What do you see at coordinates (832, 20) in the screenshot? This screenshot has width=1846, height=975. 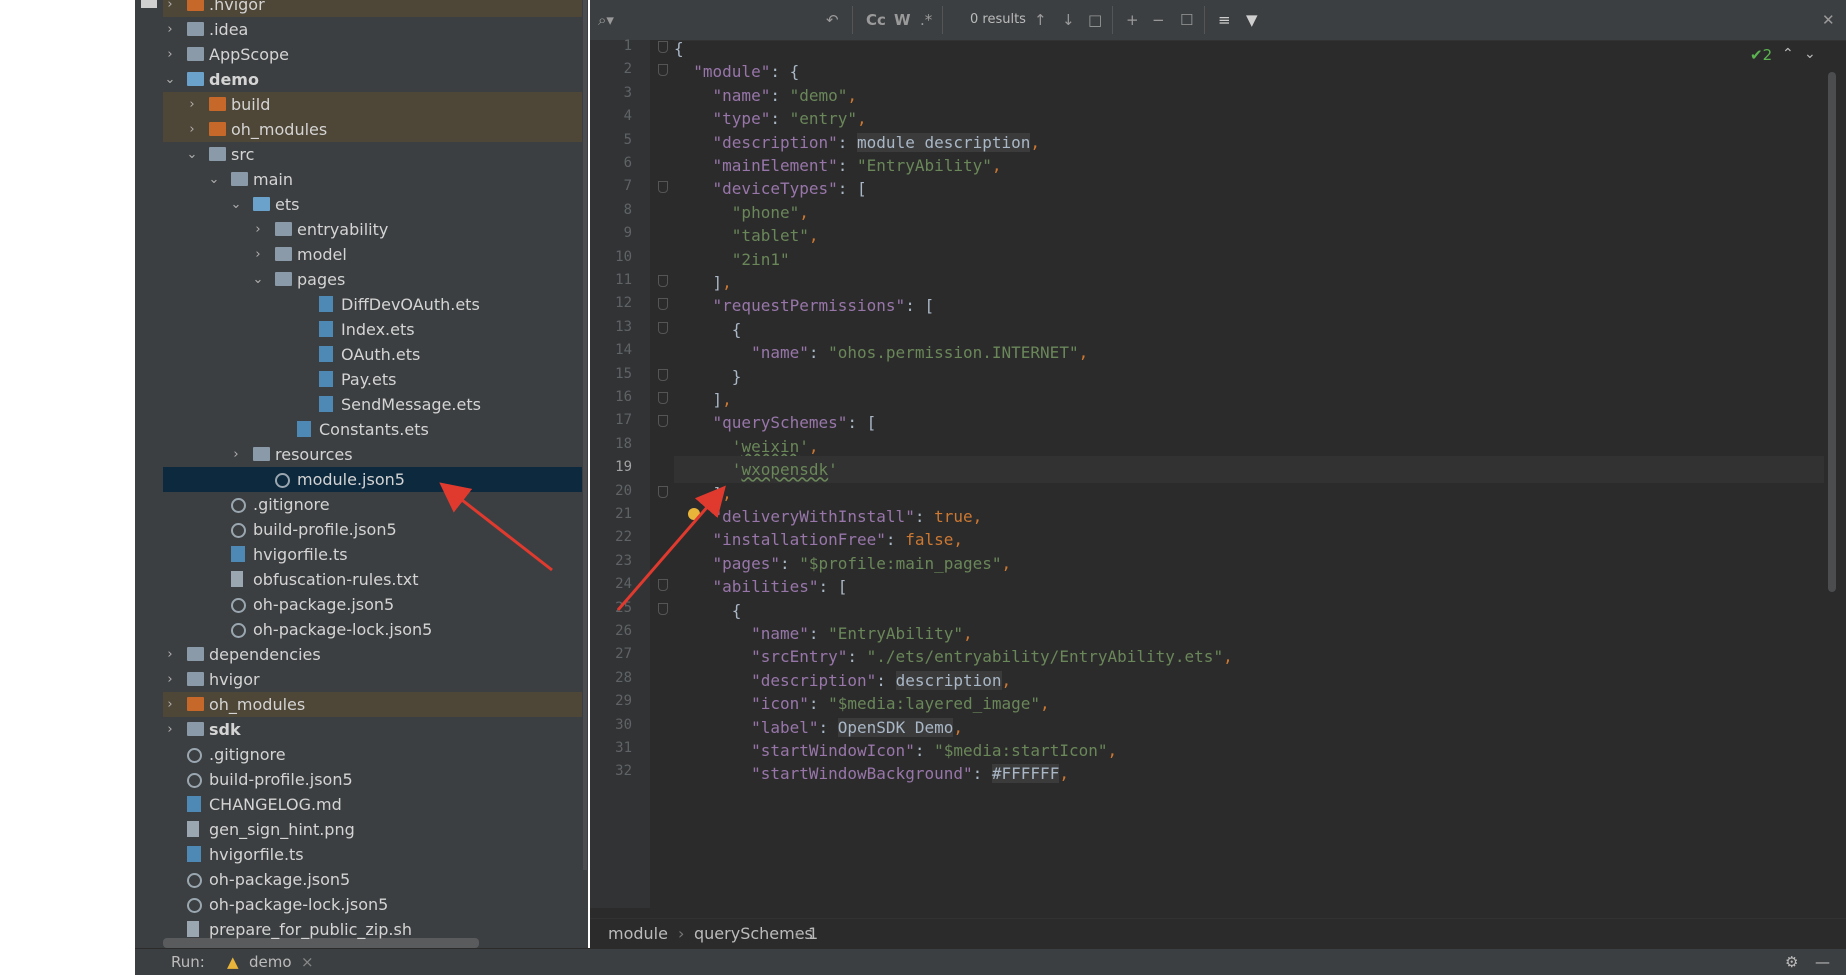 I see `undo-icon: ↶` at bounding box center [832, 20].